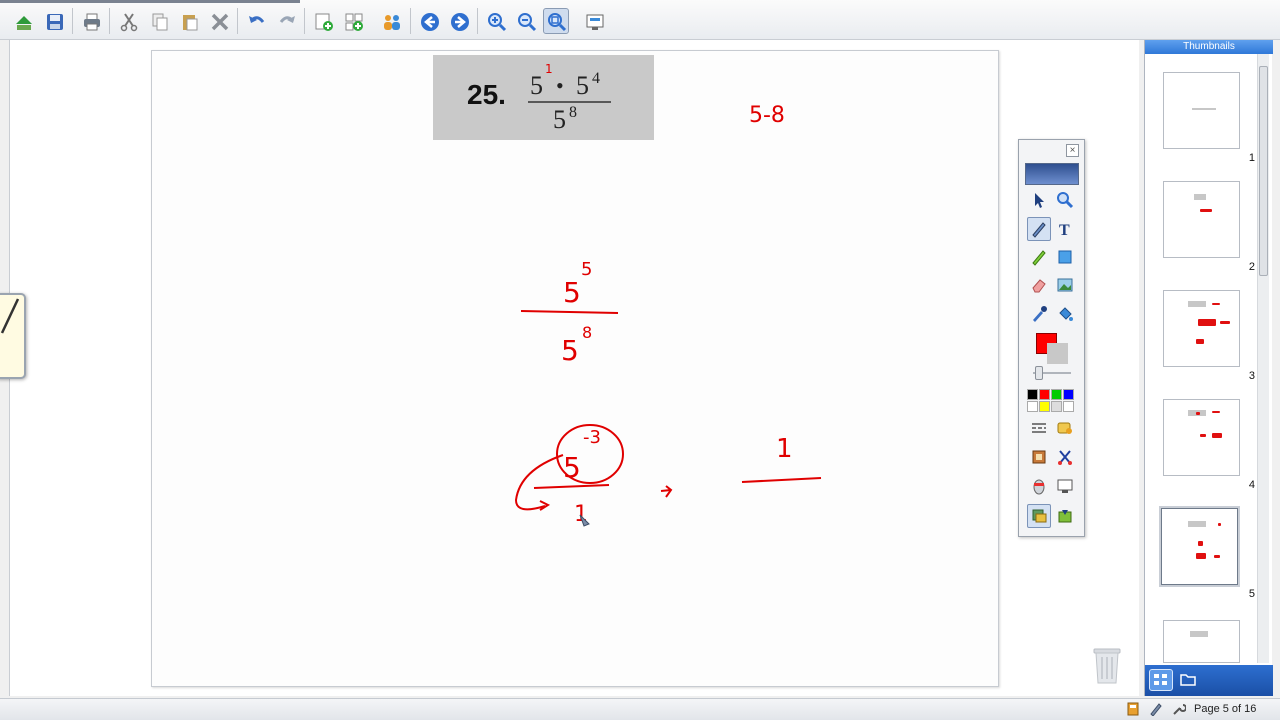 The image size is (1280, 720). I want to click on width-slider-handle, so click(1039, 373).